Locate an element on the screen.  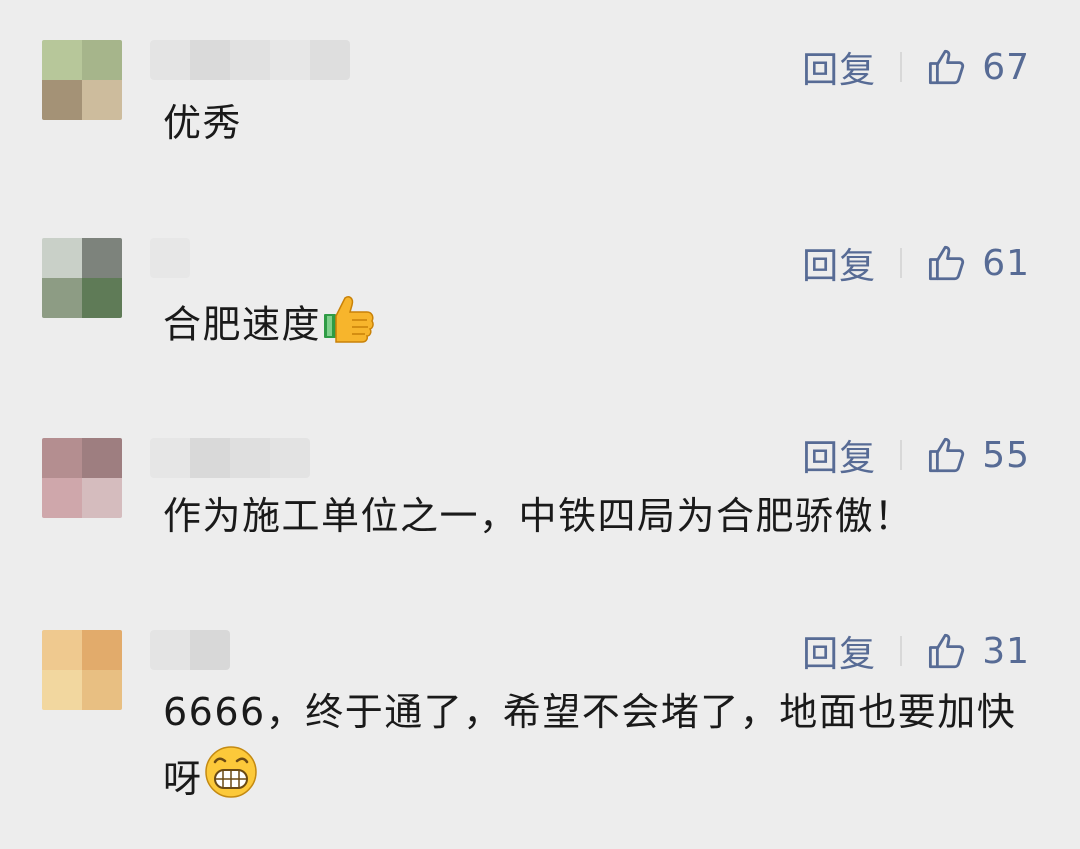
comment-text-content: 作为施工单位之一，中铁四局为合肥骄傲！ is located at coordinates (538, 516).